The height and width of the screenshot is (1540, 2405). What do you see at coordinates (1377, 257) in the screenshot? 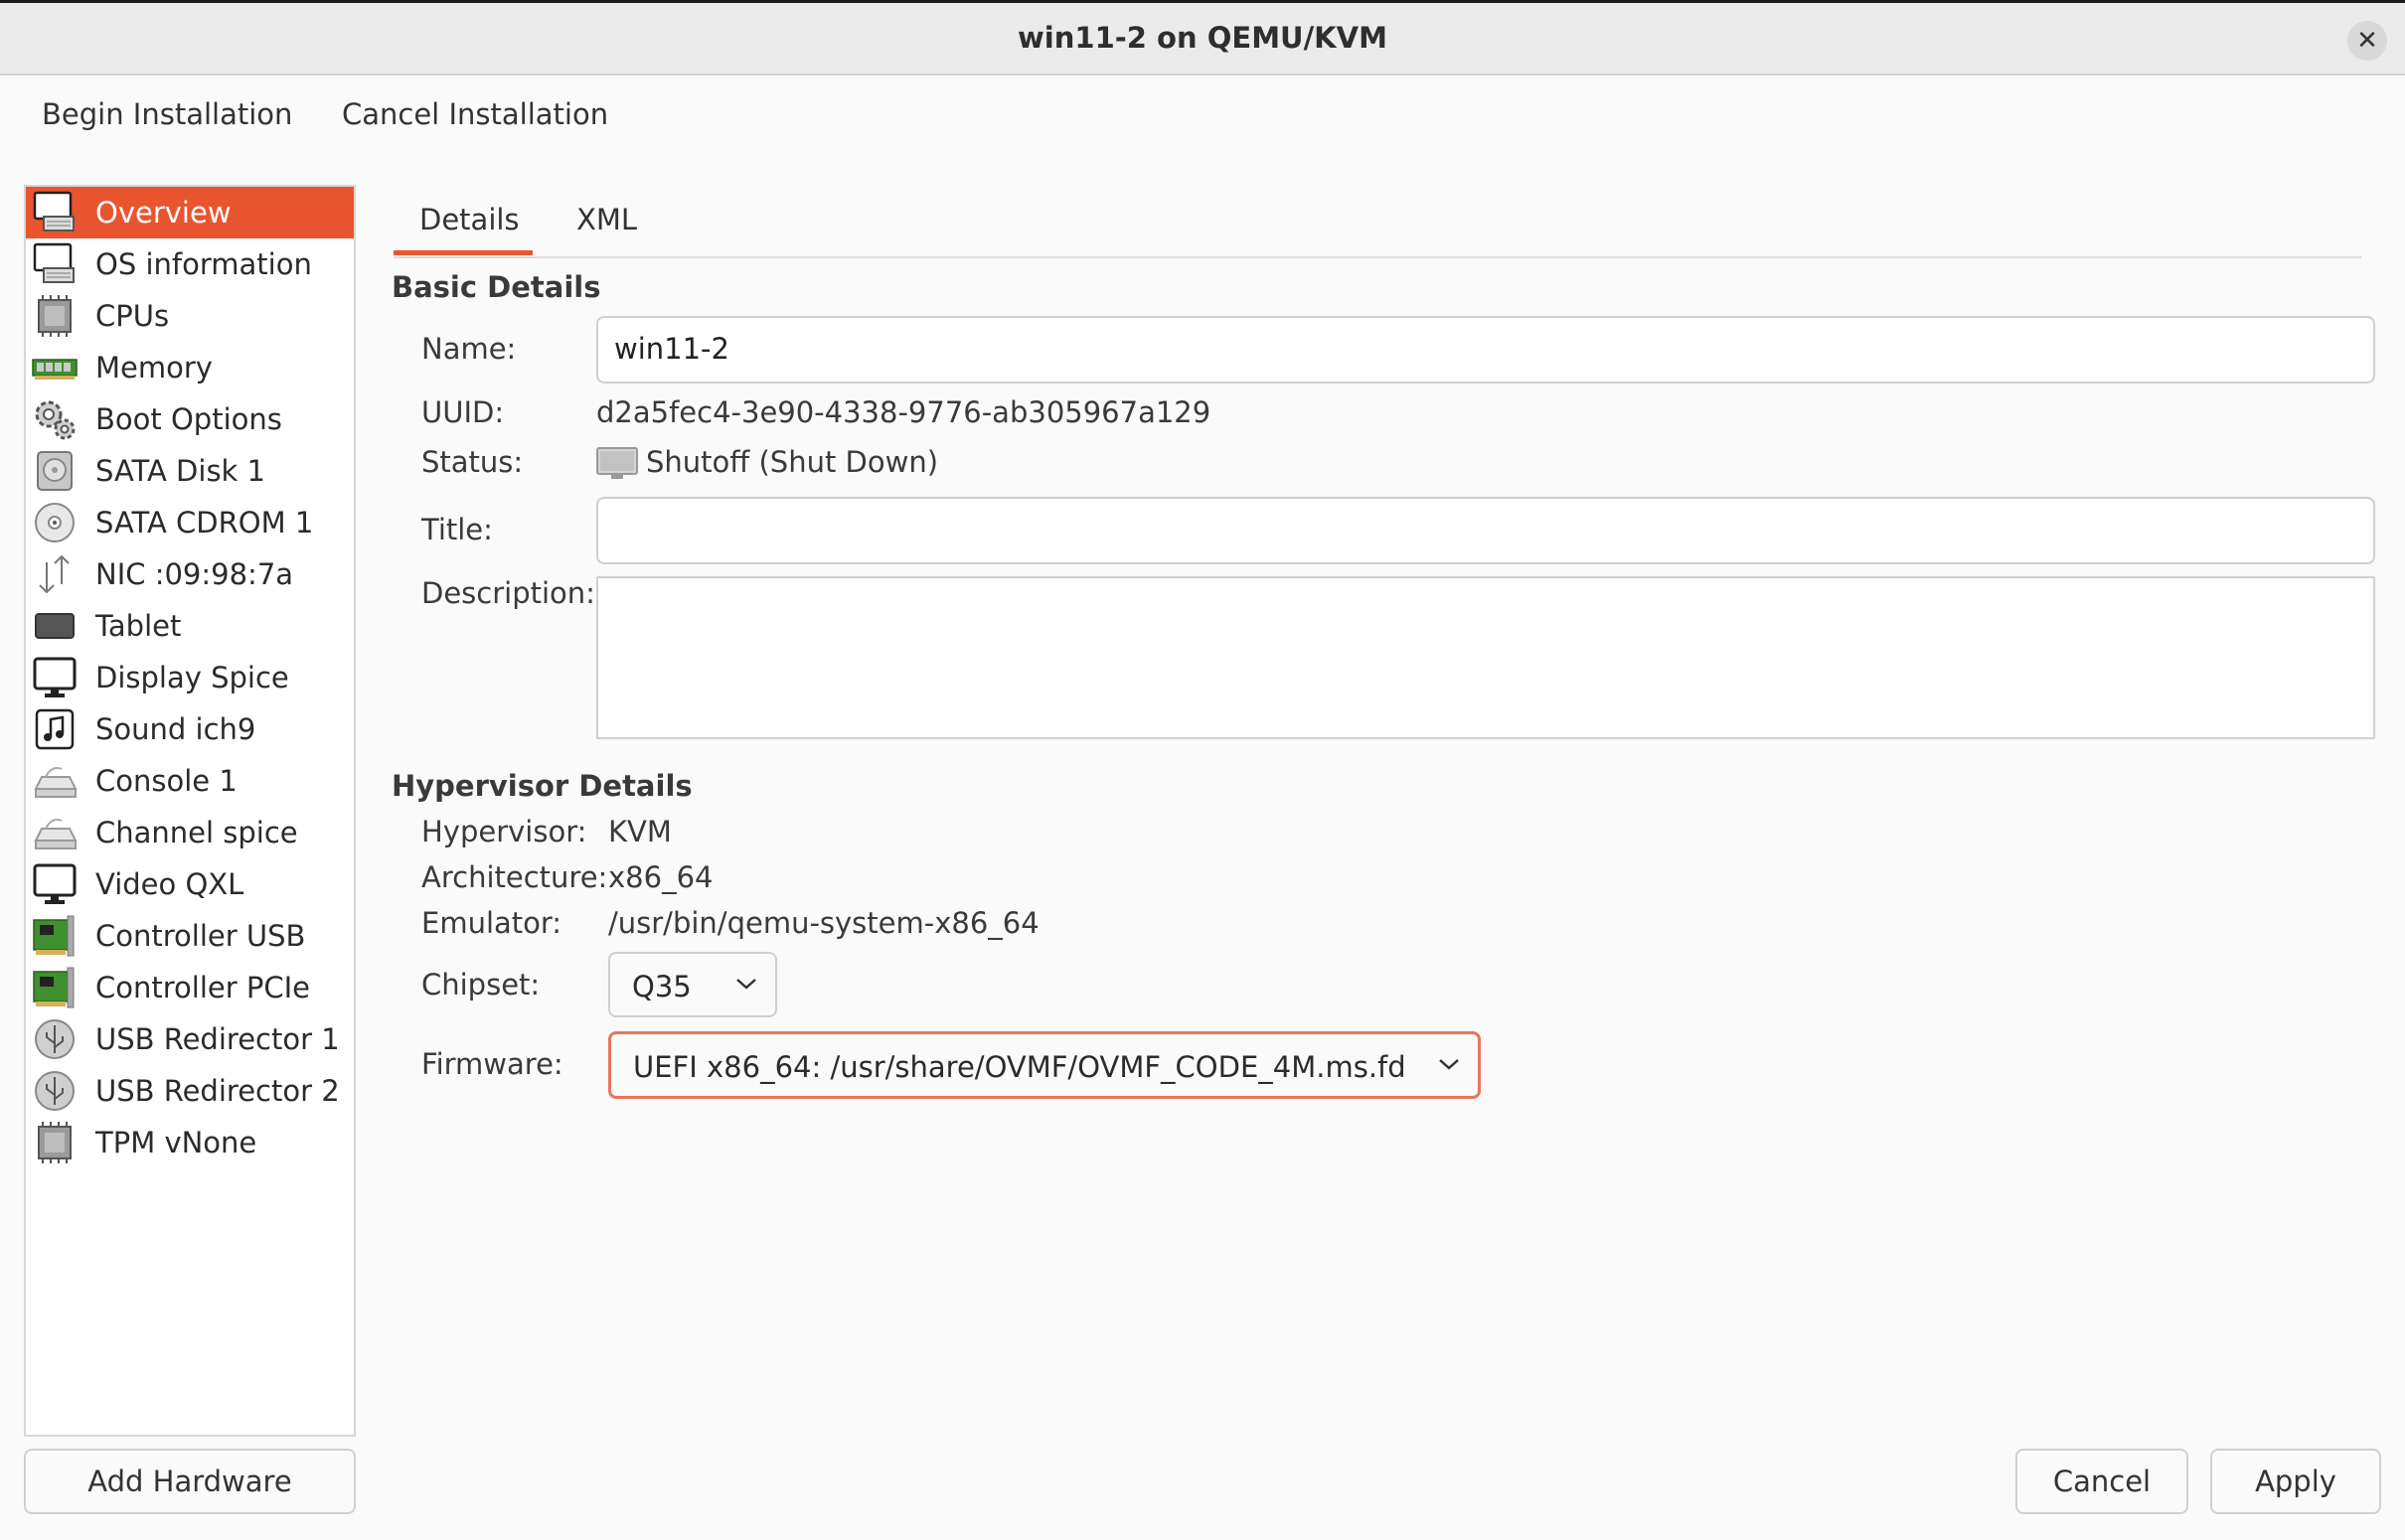
I see `tab-divider` at bounding box center [1377, 257].